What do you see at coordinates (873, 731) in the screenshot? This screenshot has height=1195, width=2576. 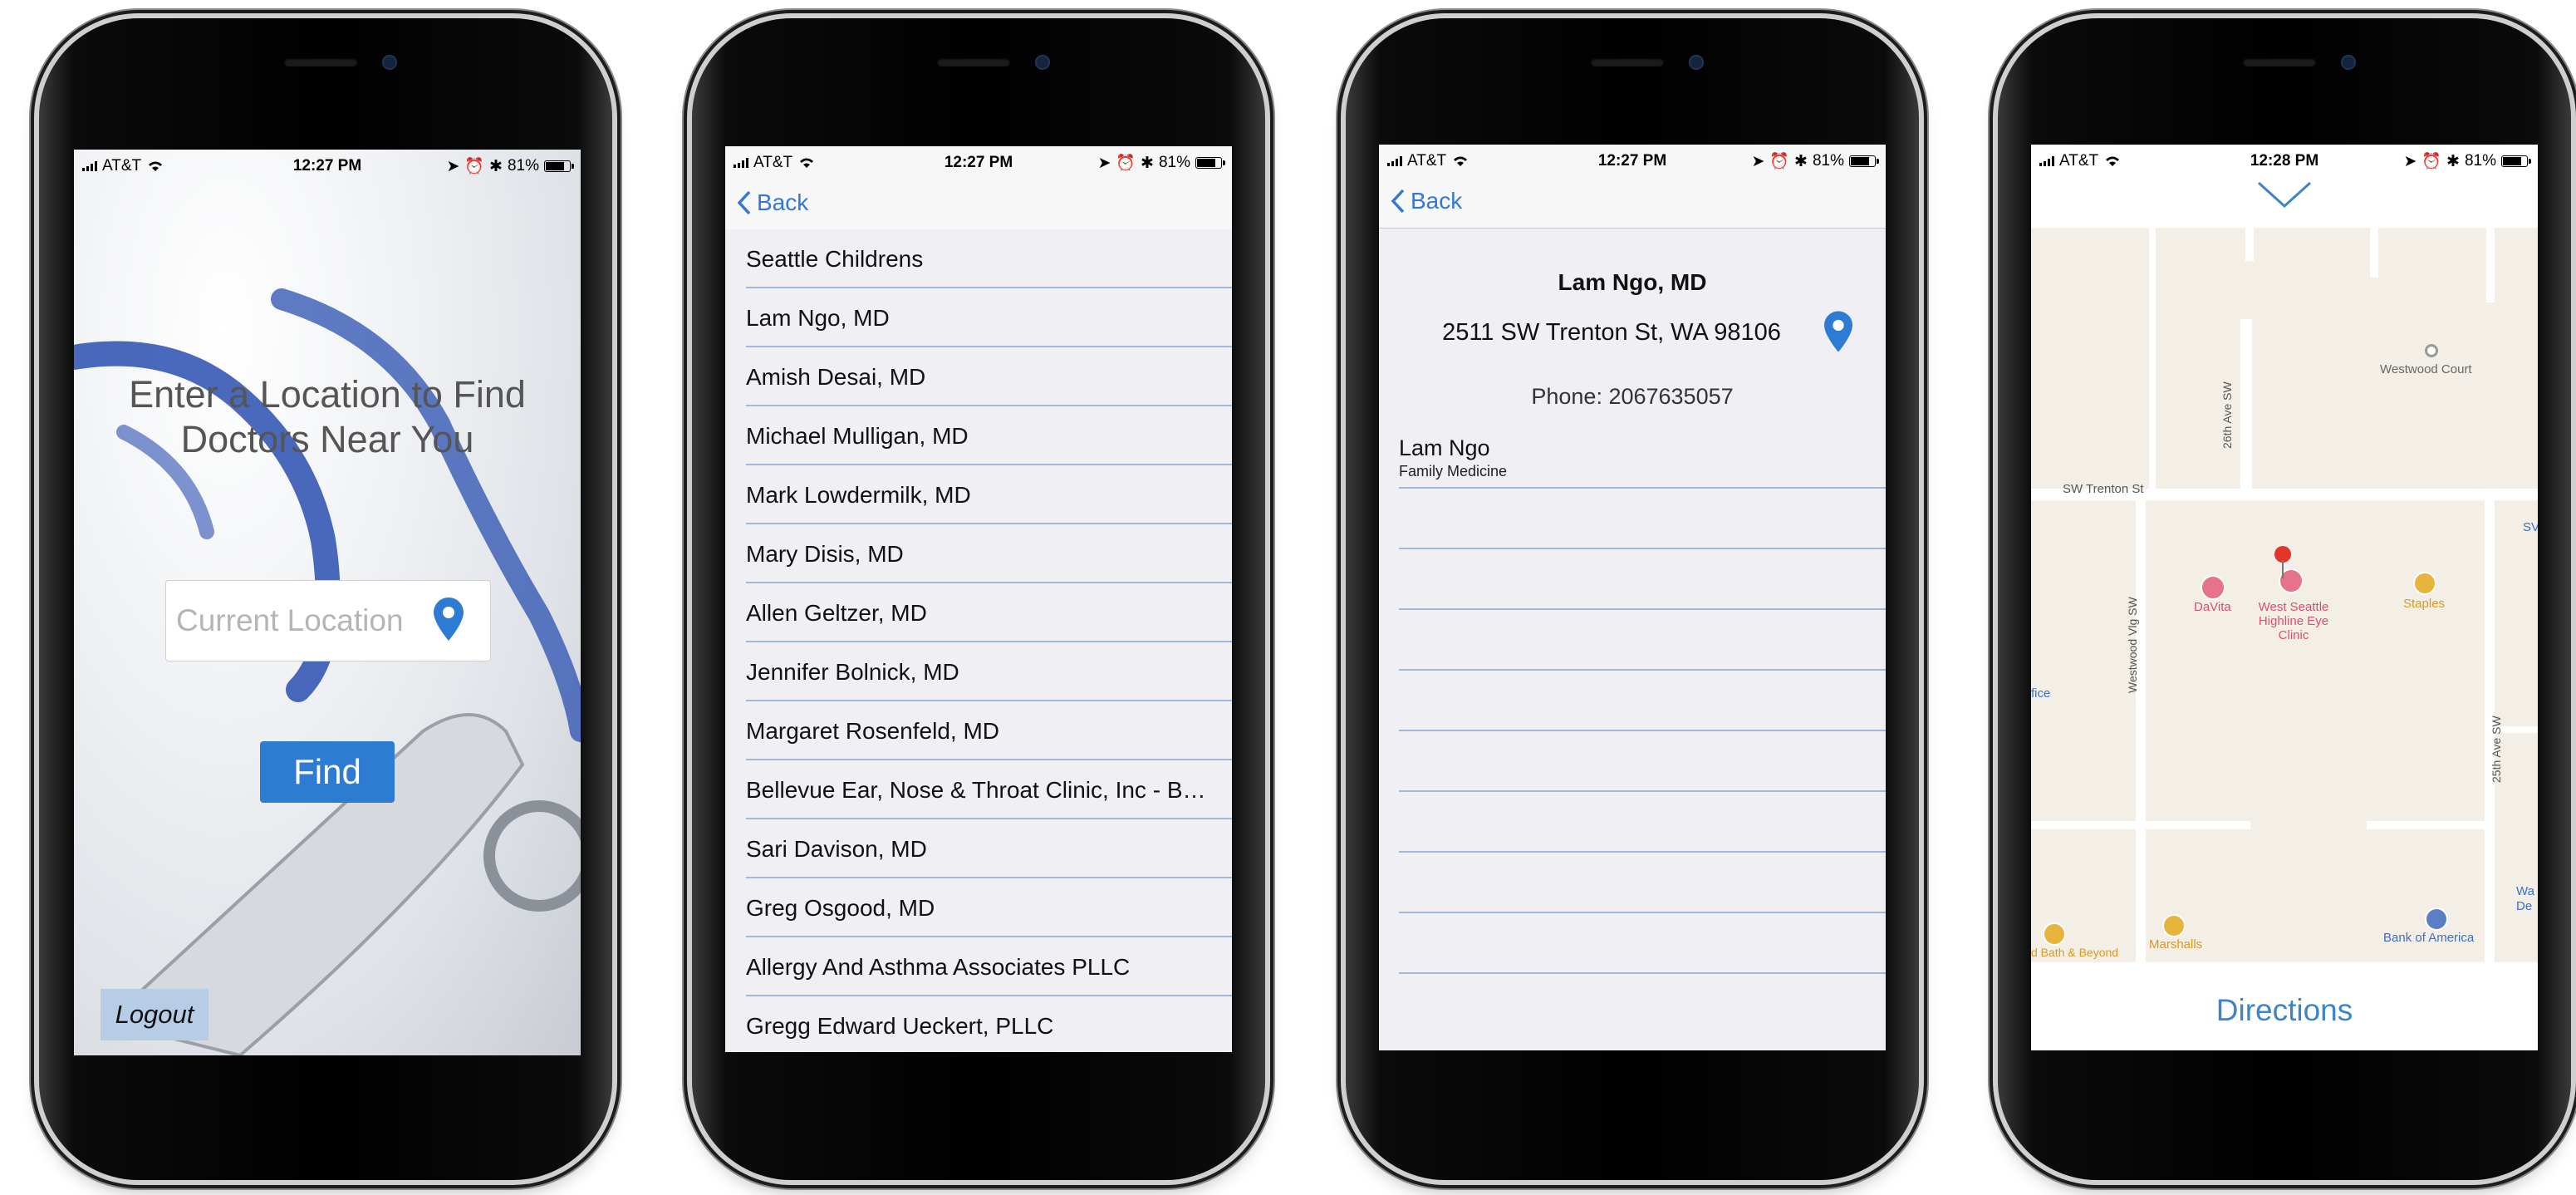 I see `list-item-label: Margaret Rosenfeld, MD` at bounding box center [873, 731].